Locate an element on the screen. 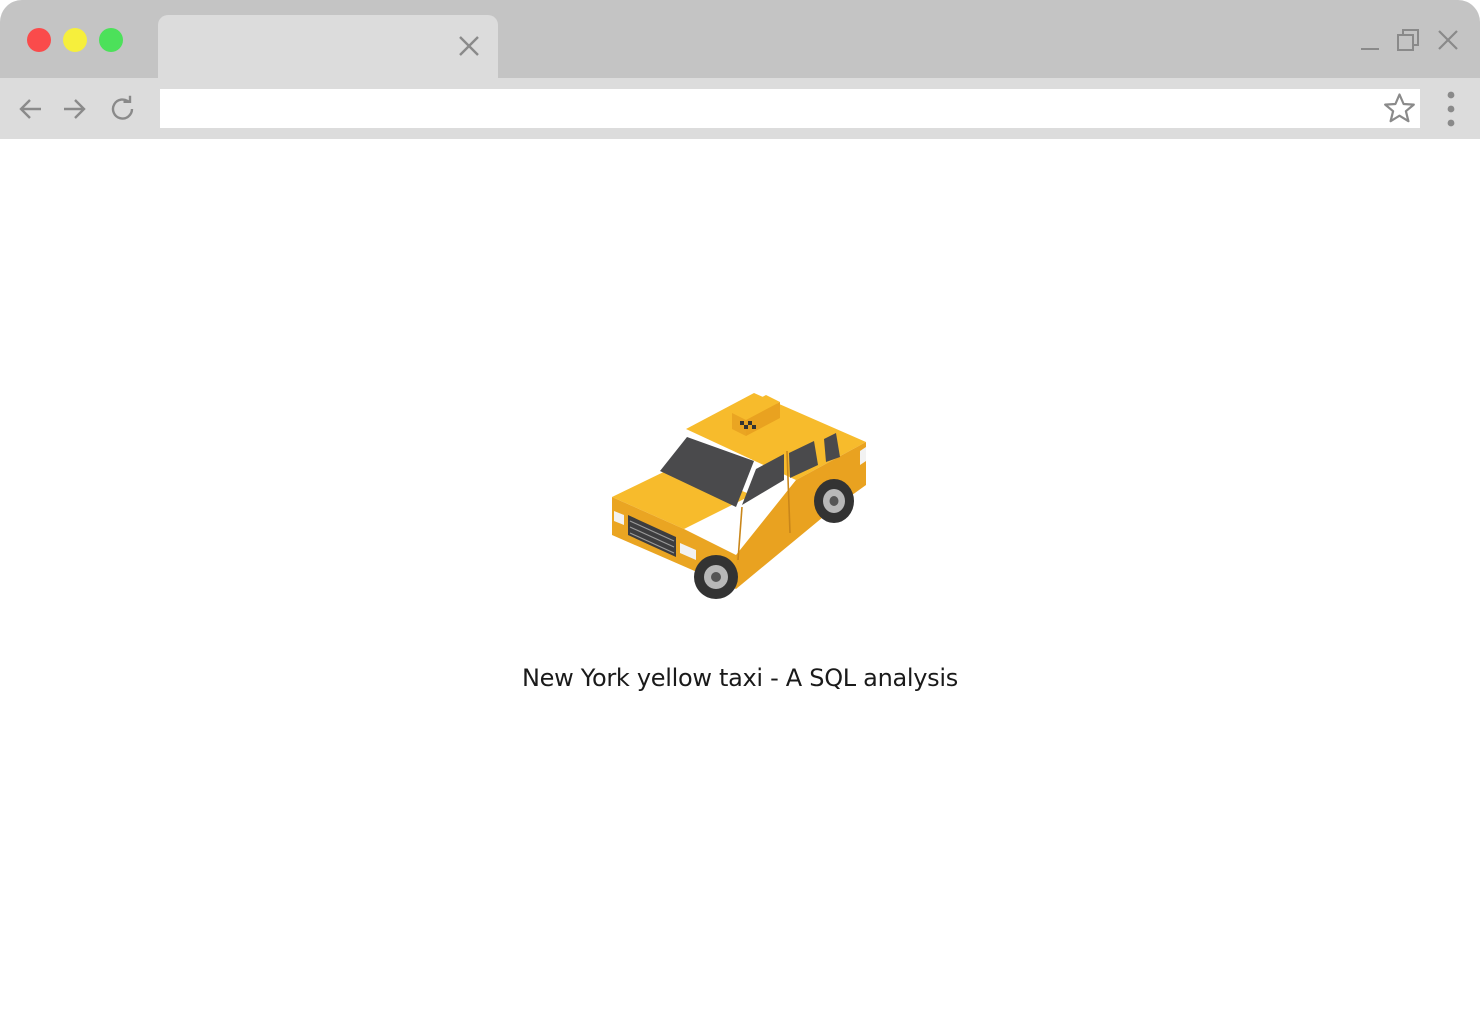 This screenshot has width=1480, height=1029. zoom-window-dot is located at coordinates (111, 40).